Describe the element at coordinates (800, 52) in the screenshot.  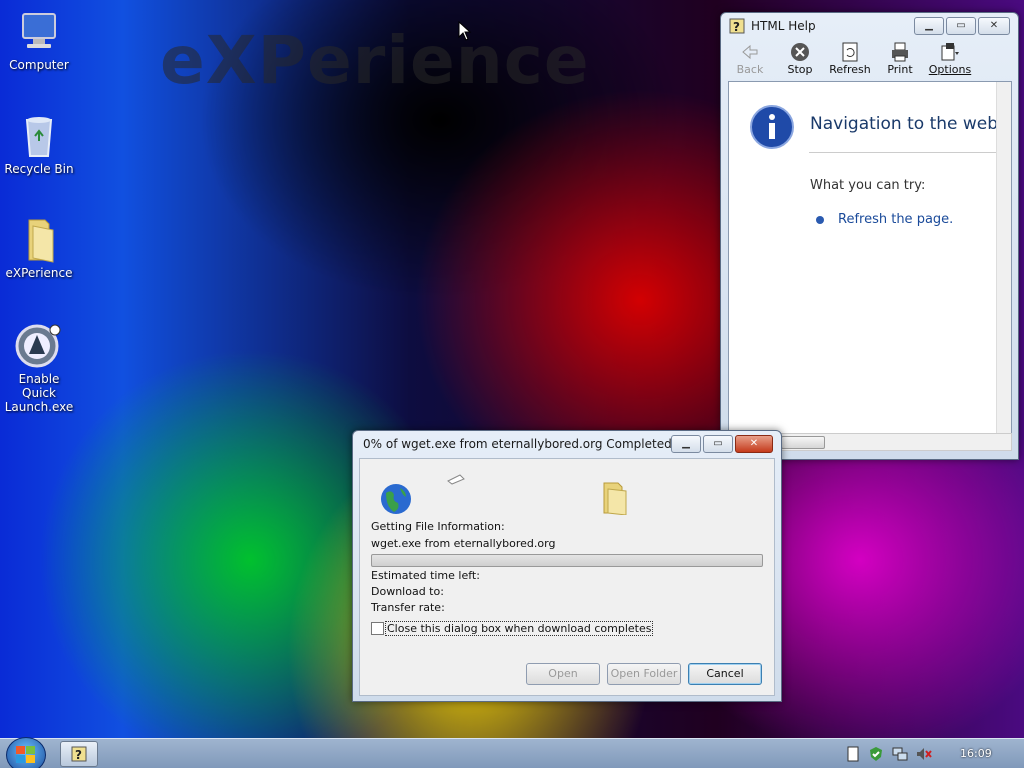
I see `stop-icon` at that location.